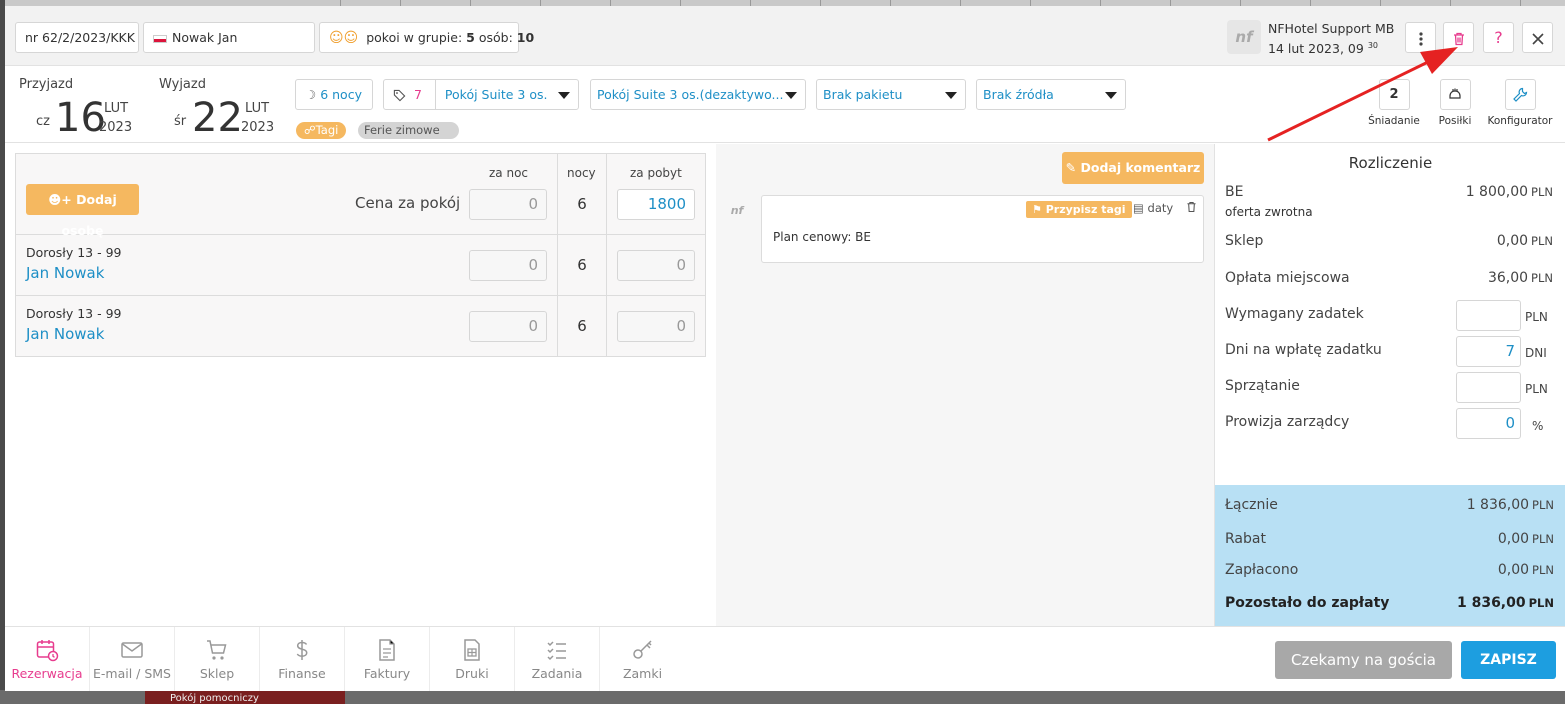 The image size is (1565, 704). What do you see at coordinates (341, 94) in the screenshot?
I see `nights-label: 6 nocy` at bounding box center [341, 94].